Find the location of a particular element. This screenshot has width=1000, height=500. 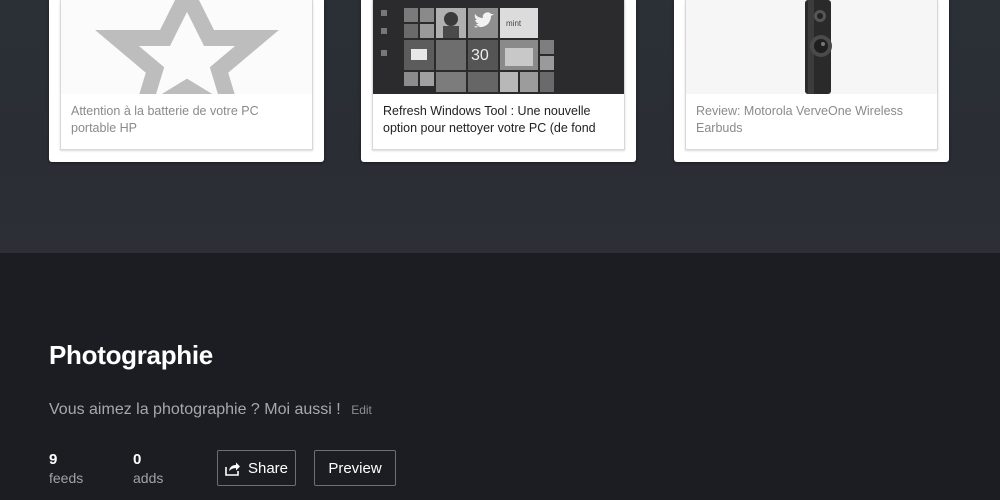

brand-tile-text: mint is located at coordinates (514, 23).